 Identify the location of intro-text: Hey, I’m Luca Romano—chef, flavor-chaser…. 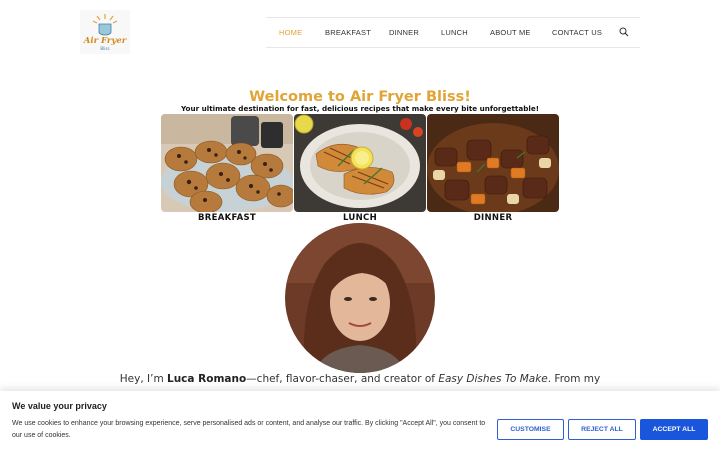
(360, 379).